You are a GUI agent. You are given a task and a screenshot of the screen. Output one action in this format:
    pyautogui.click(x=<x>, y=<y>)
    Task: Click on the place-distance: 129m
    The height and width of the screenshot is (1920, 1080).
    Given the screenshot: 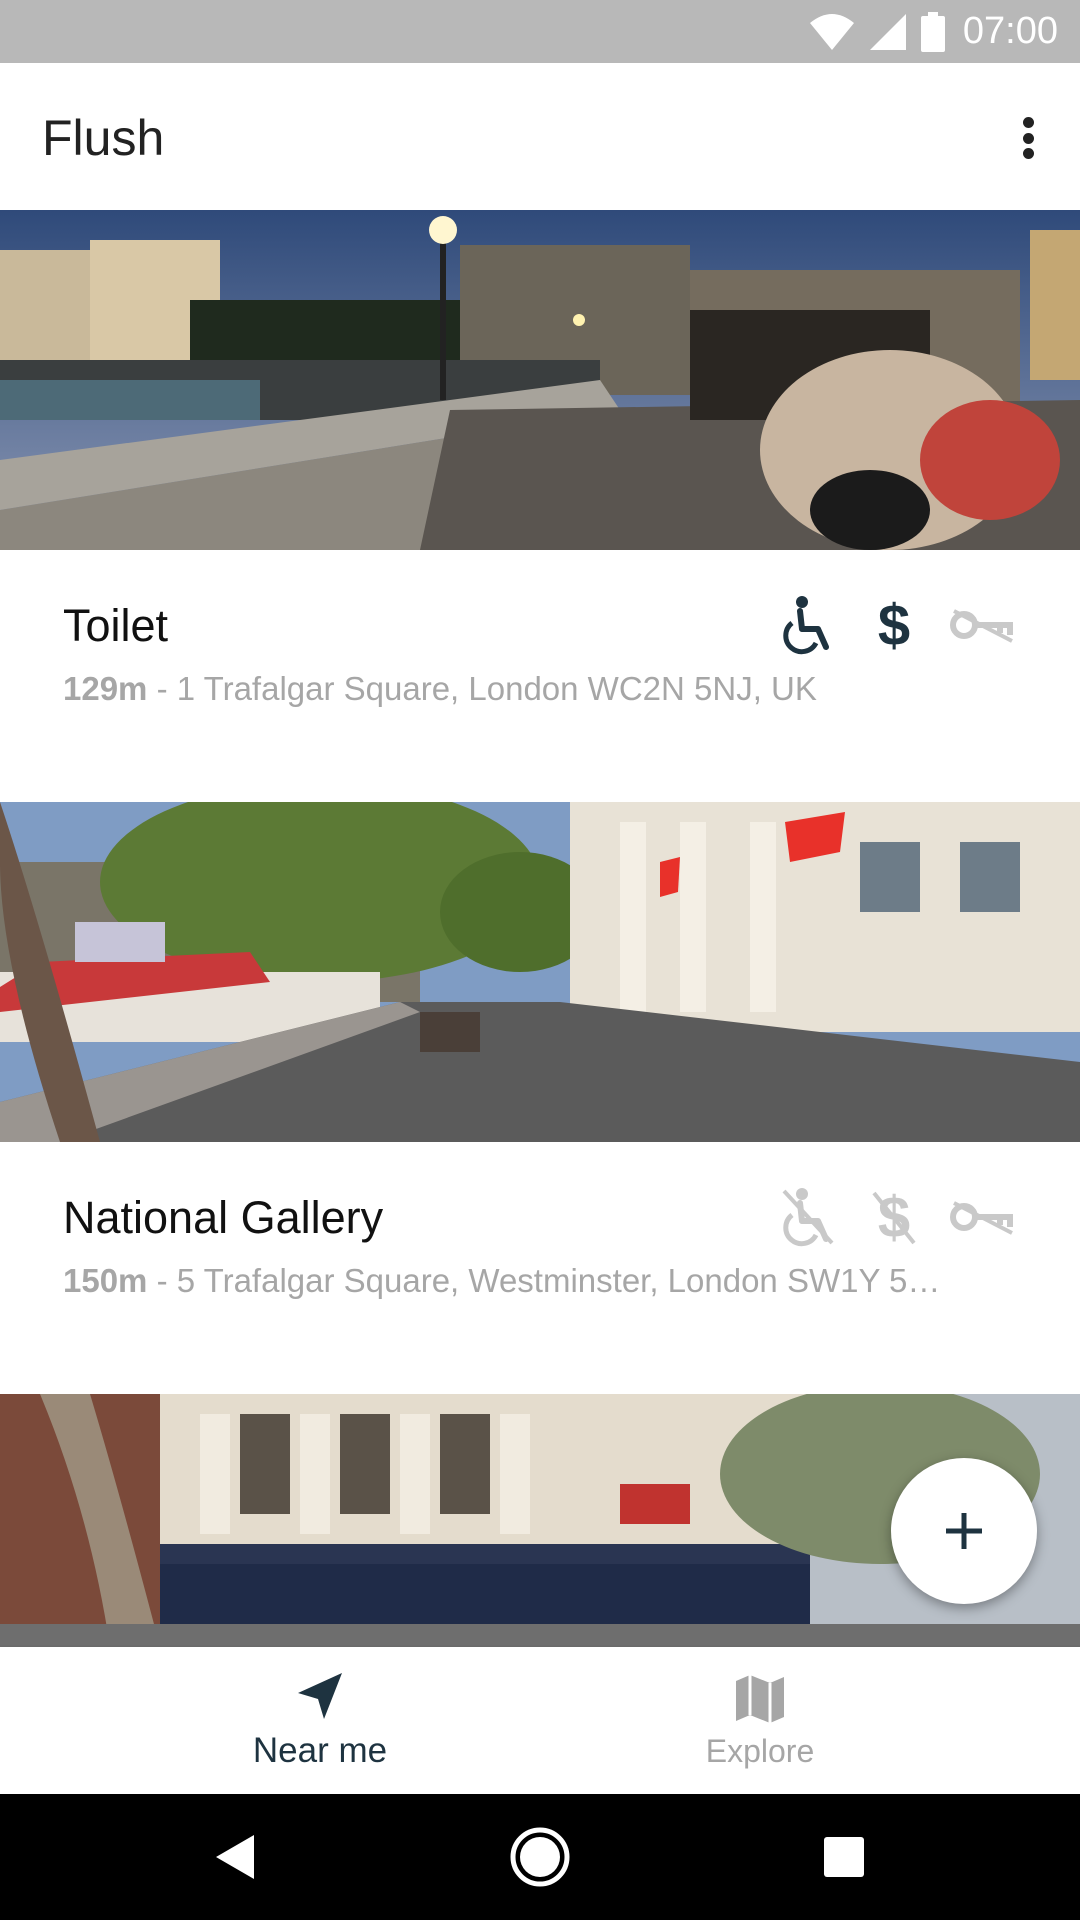 What is the action you would take?
    pyautogui.click(x=105, y=688)
    